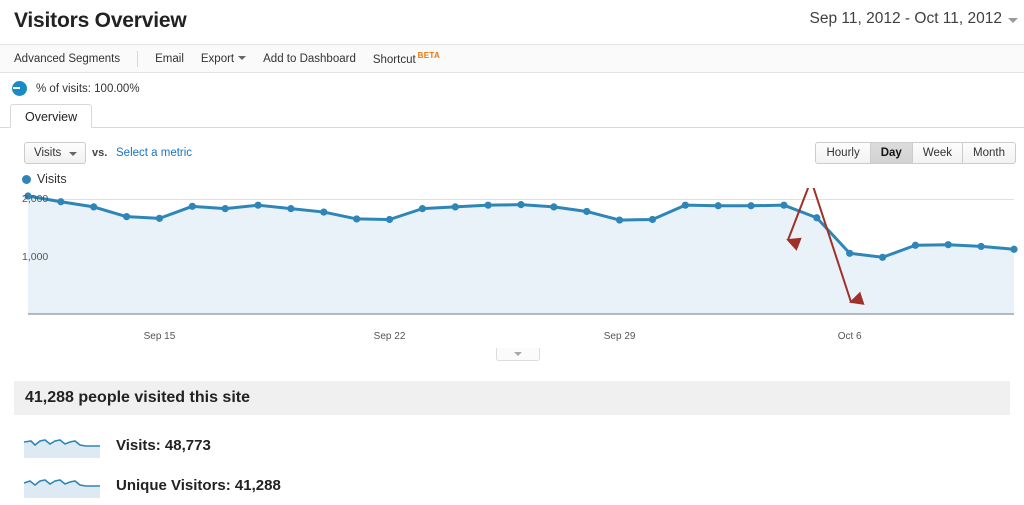 The height and width of the screenshot is (505, 1024). Describe the element at coordinates (163, 445) in the screenshot. I see `metric-label-visits: Visits: 48,773` at that location.